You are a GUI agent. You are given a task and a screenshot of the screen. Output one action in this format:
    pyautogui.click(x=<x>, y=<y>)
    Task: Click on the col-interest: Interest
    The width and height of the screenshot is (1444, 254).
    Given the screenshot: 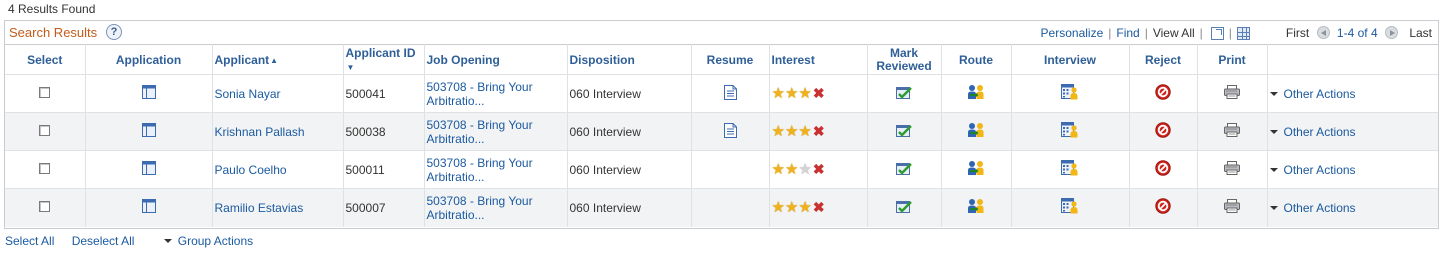 What is the action you would take?
    pyautogui.click(x=818, y=59)
    